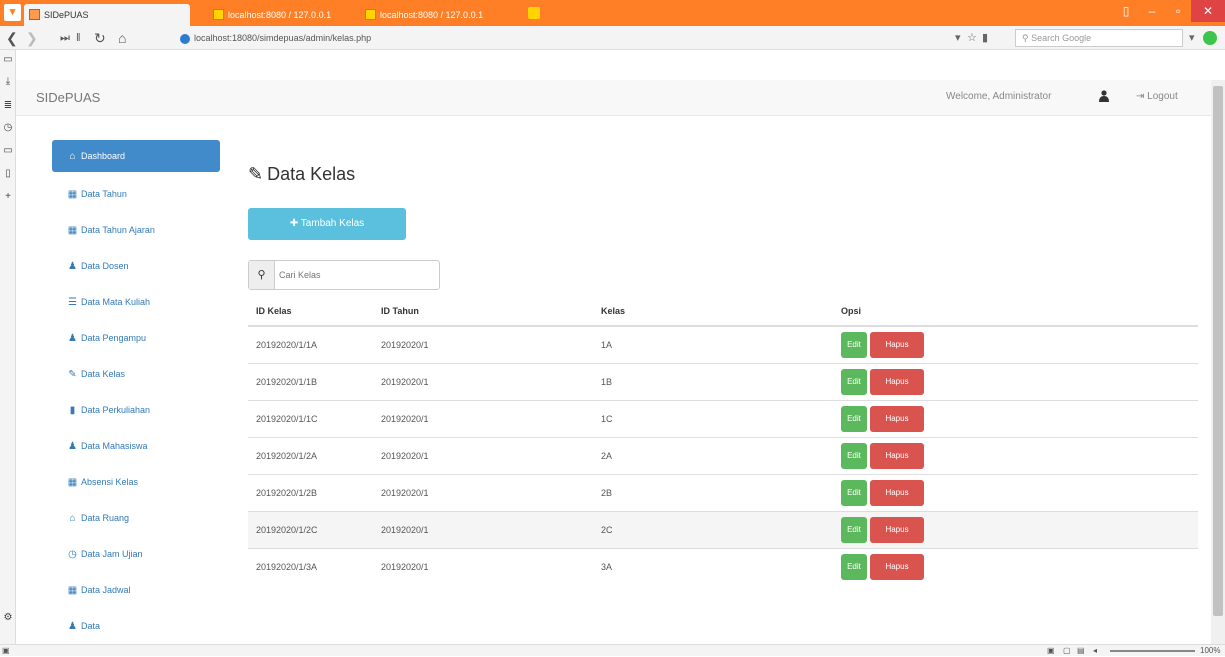  What do you see at coordinates (1152, 651) in the screenshot?
I see `zoom-slider` at bounding box center [1152, 651].